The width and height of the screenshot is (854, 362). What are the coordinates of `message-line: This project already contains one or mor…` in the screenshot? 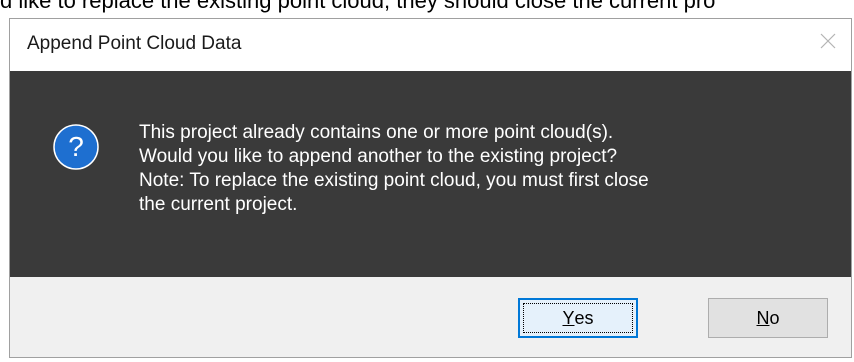 It's located at (376, 132).